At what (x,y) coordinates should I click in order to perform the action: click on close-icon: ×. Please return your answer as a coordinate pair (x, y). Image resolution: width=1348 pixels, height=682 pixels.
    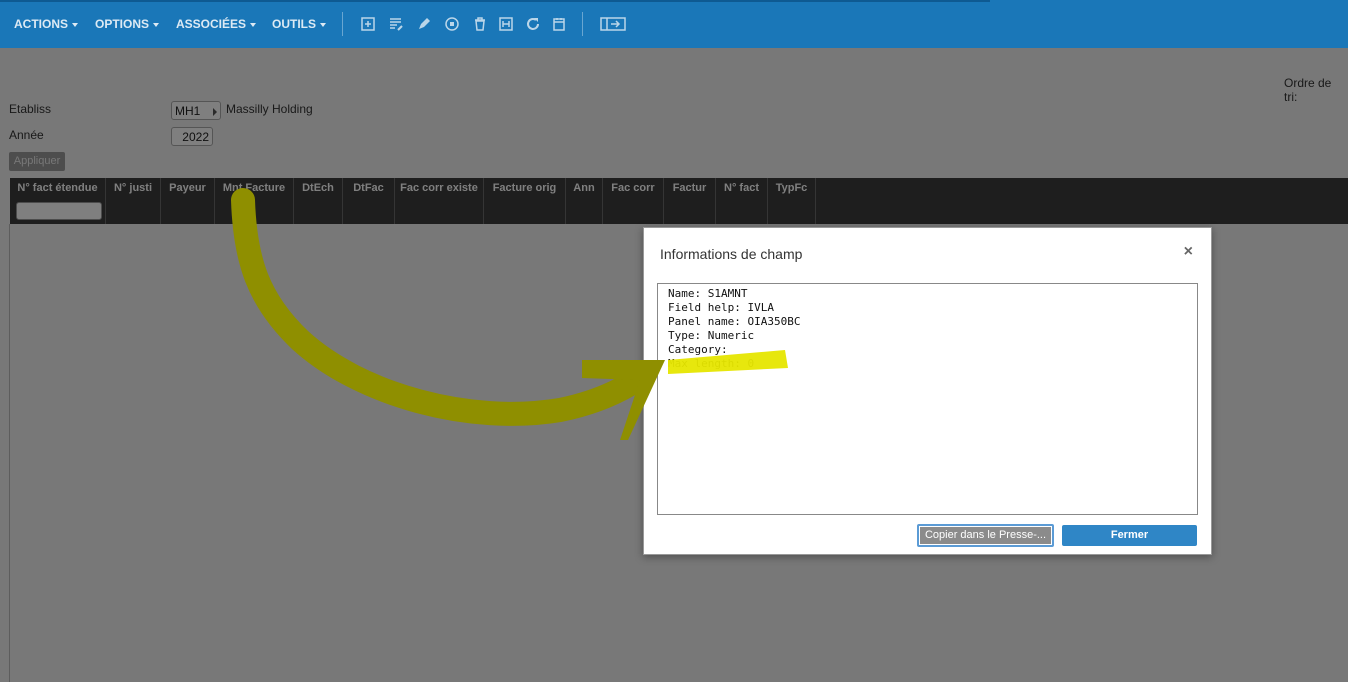
    Looking at the image, I should click on (1188, 252).